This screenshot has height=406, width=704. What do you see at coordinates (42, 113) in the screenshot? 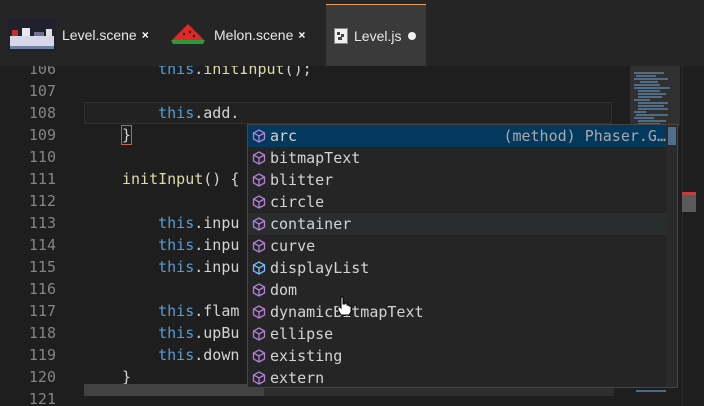
I see `line-number: 108` at bounding box center [42, 113].